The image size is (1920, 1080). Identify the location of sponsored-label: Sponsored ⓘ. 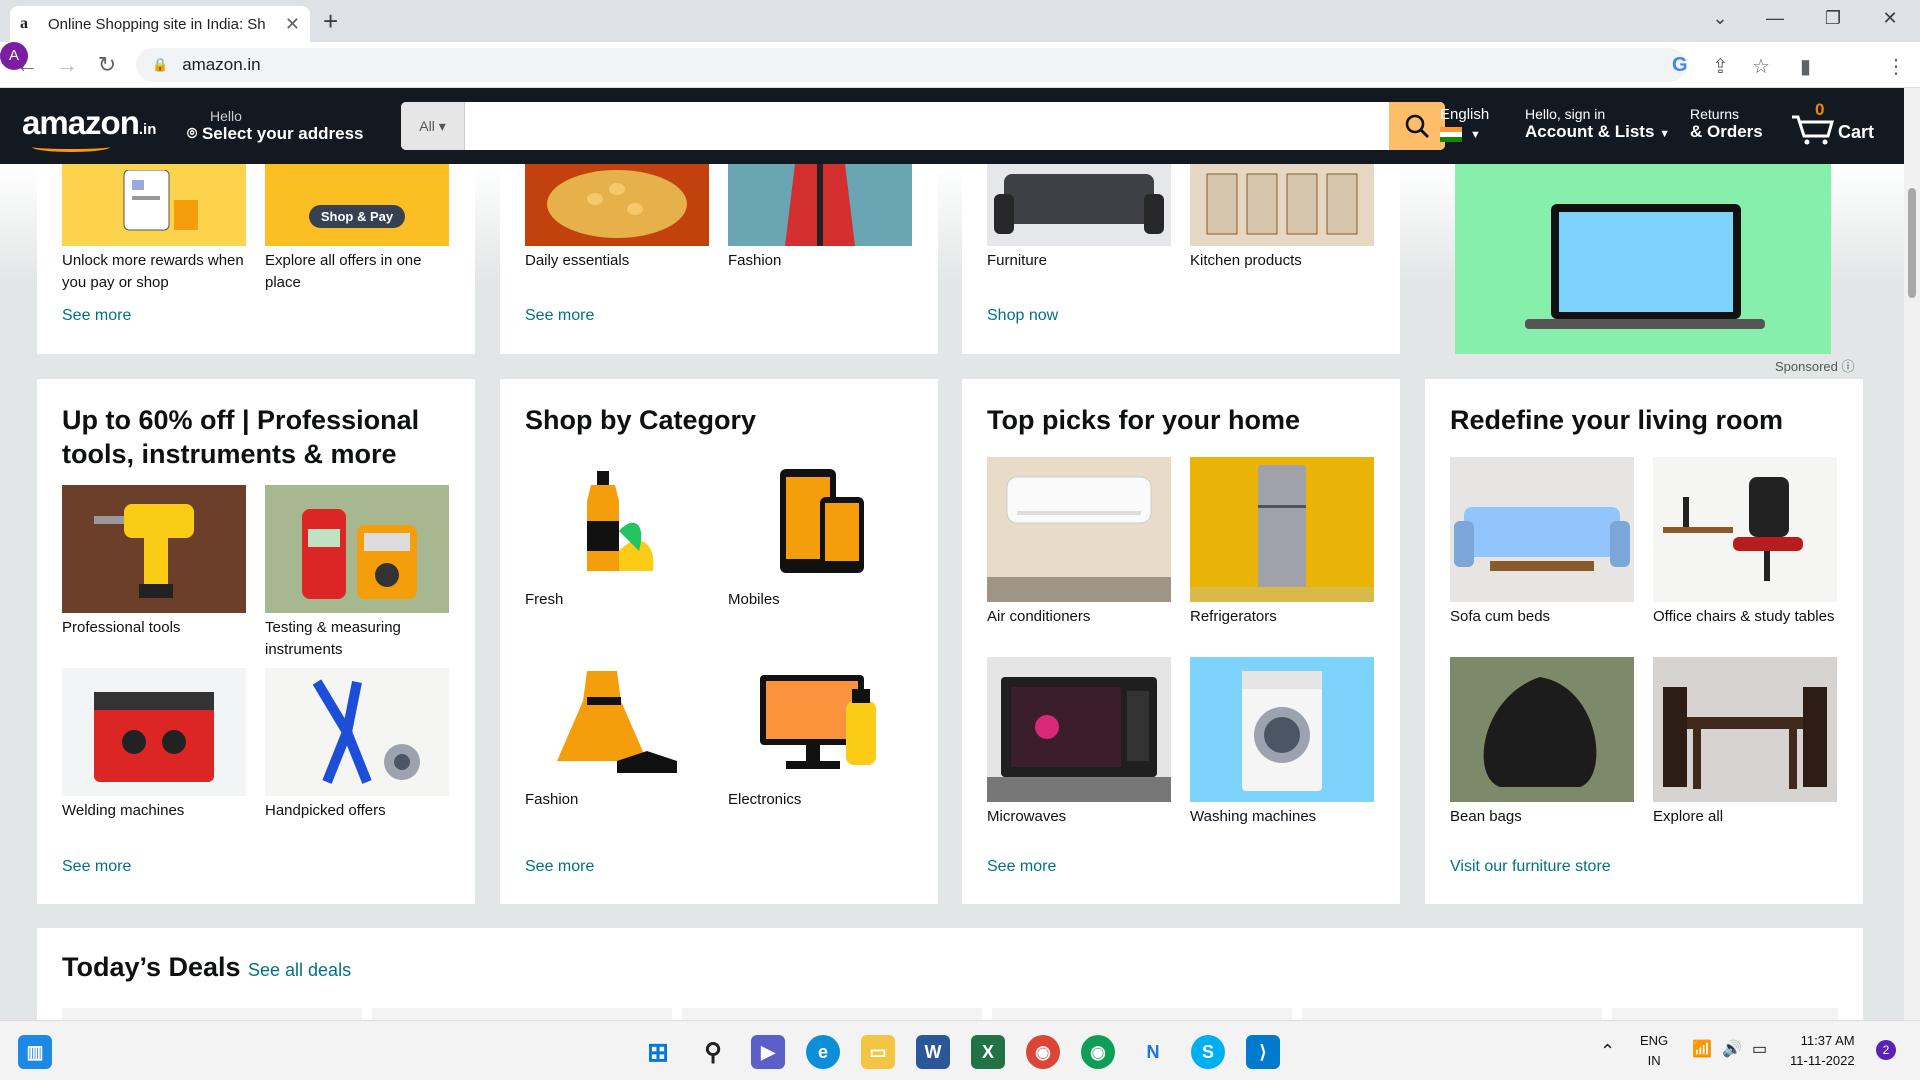
(1815, 365).